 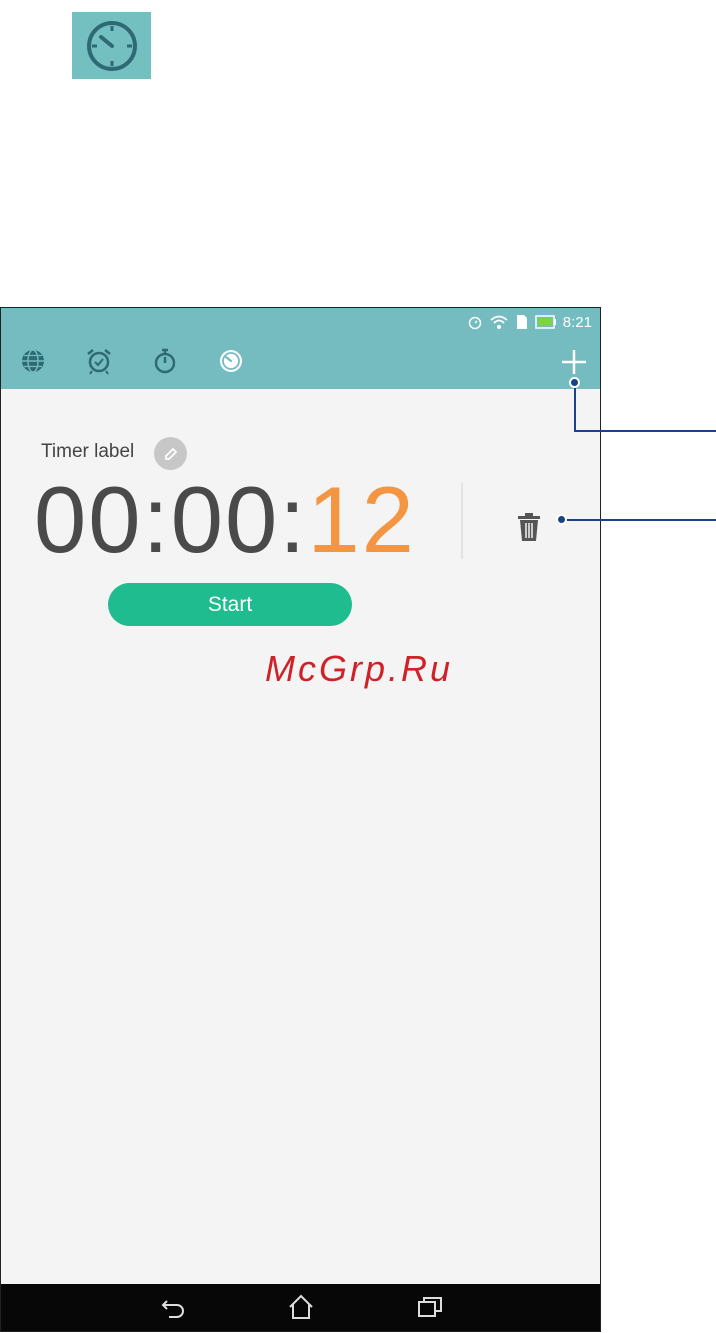 I want to click on timer-display: 00:00:12, so click(x=225, y=520).